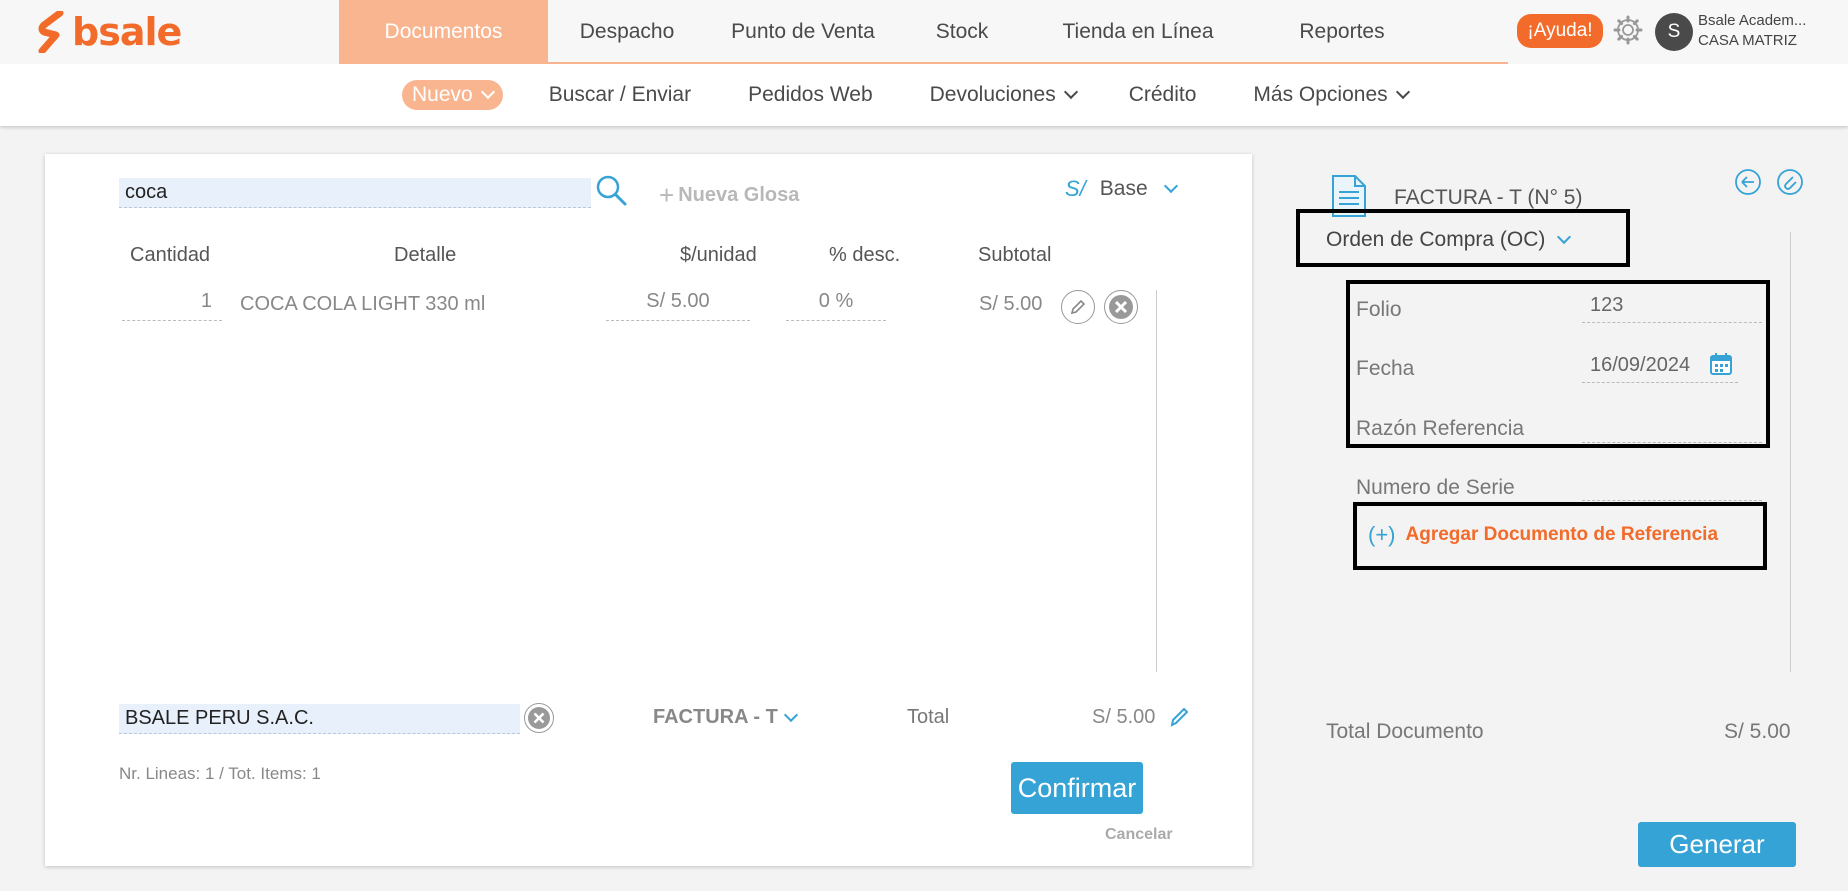 This screenshot has height=891, width=1848. Describe the element at coordinates (836, 301) in the screenshot. I see `row-discount-value: 0 %` at that location.